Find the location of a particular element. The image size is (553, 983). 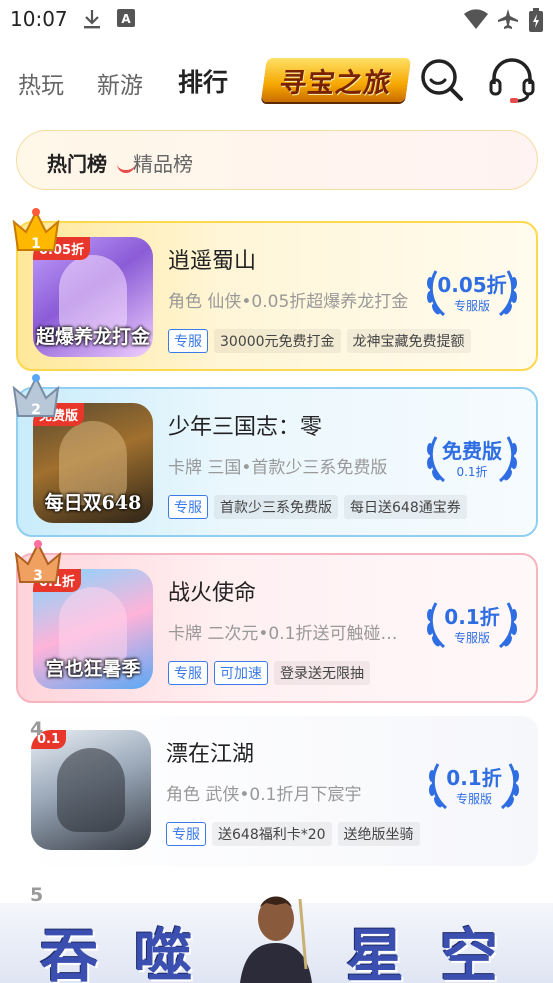

tag-list: 专服 30000元免费打金 龙神宝藏免费提额 is located at coordinates (319, 341).